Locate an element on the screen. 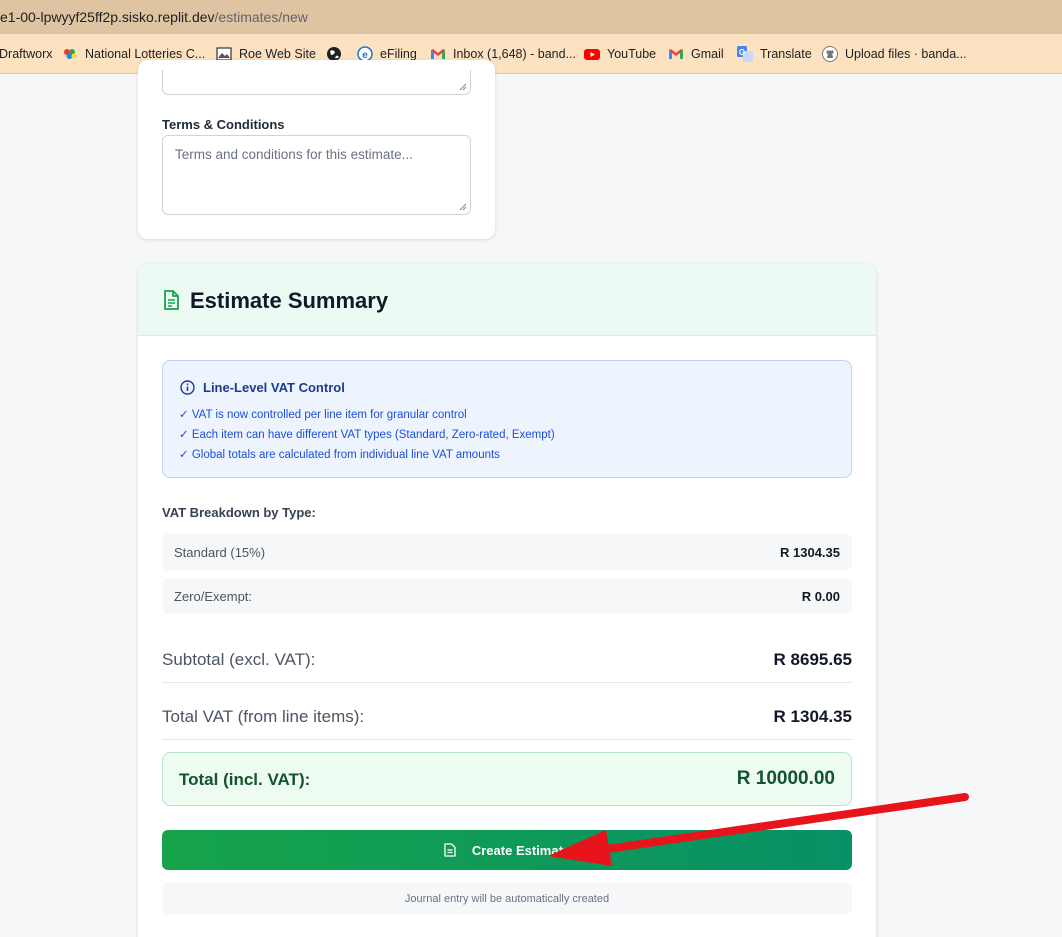  create-estimate-button: Create Estimate is located at coordinates (507, 850).